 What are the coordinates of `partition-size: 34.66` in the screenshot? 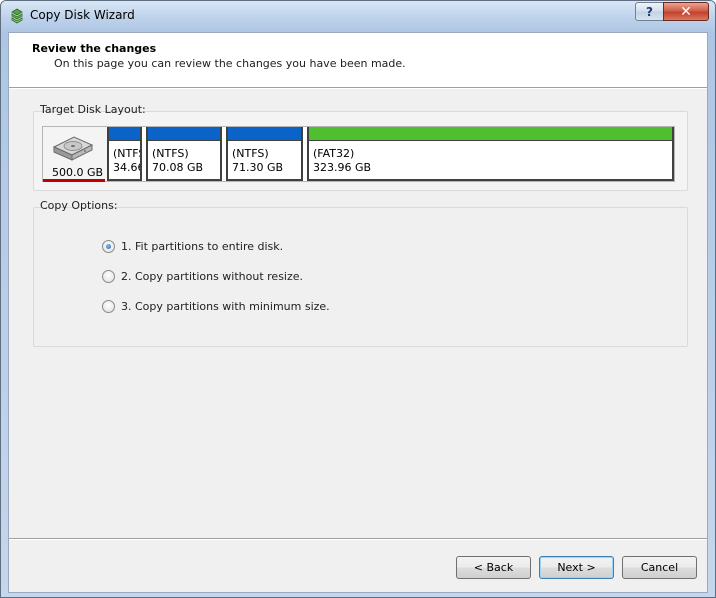 It's located at (127, 167).